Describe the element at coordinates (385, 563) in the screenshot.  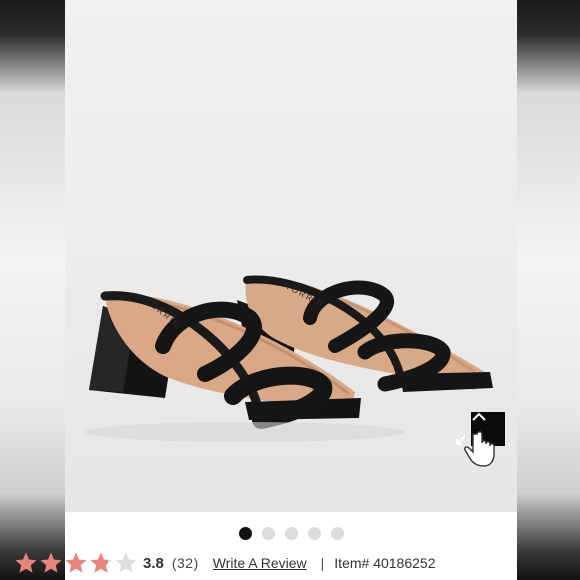
I see `item-number: Item# 40186252` at that location.